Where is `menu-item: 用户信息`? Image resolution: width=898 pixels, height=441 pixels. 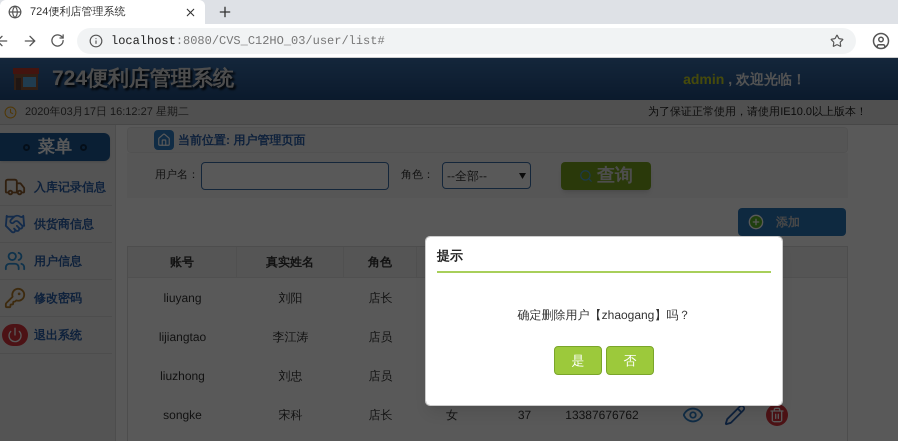
menu-item: 用户信息 is located at coordinates (56, 261).